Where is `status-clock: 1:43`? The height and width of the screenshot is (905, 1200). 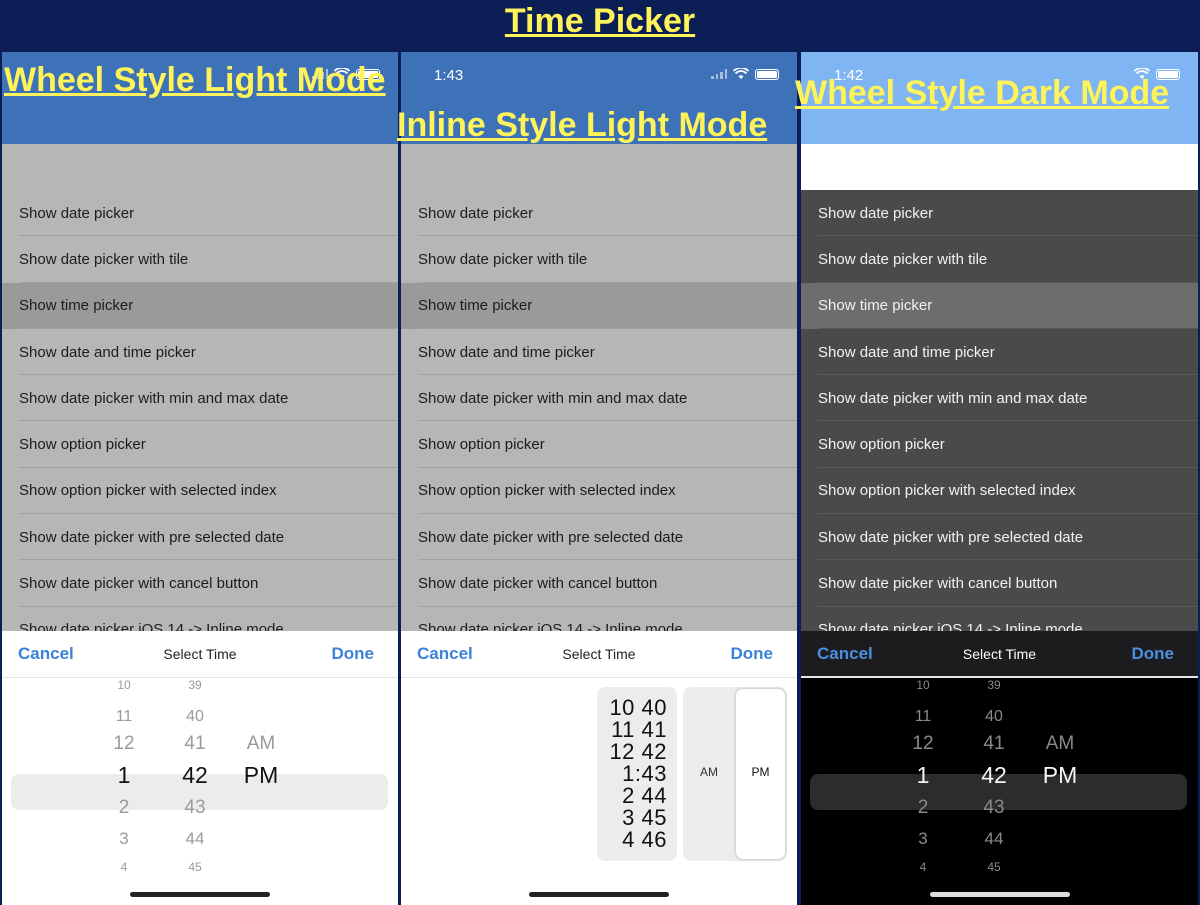 status-clock: 1:43 is located at coordinates (449, 75).